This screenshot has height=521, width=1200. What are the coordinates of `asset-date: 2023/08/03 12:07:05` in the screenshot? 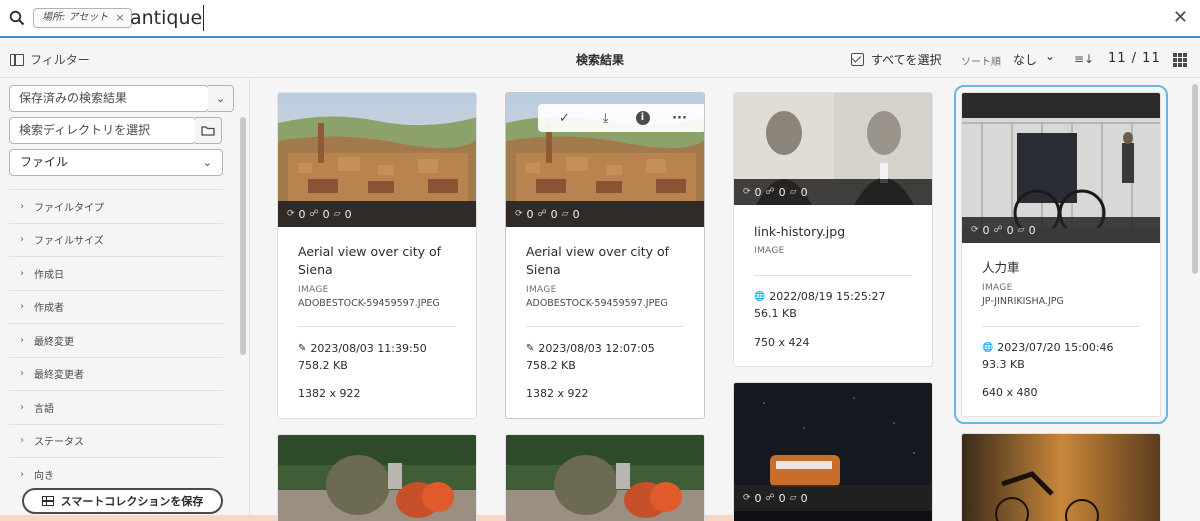 It's located at (596, 348).